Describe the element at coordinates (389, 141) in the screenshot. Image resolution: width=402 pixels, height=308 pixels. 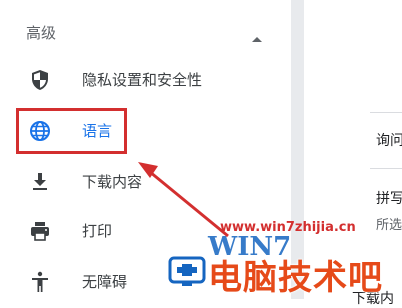
I see `content-row-ask: 询问` at that location.